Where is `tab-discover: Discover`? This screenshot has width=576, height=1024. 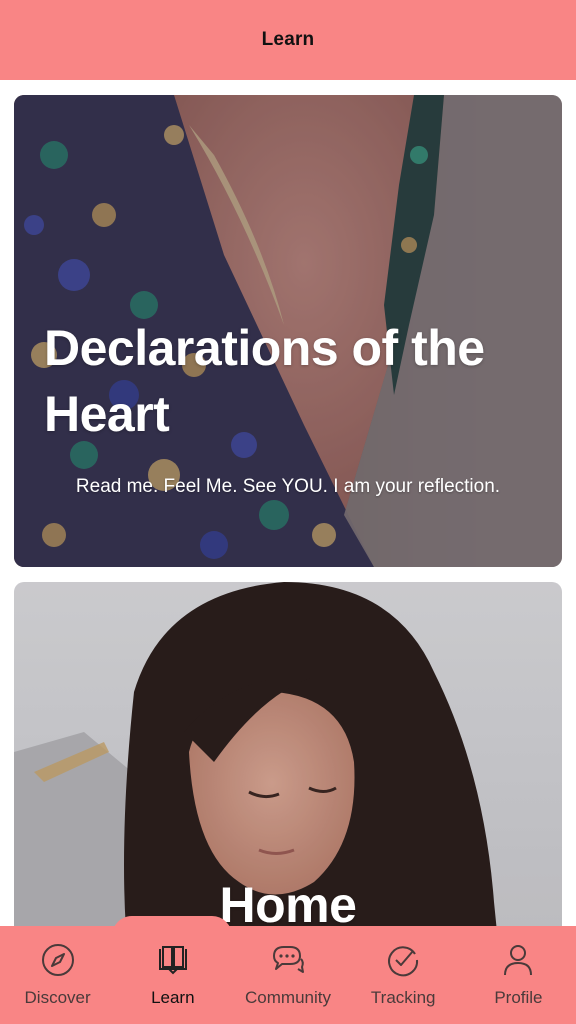 tab-discover: Discover is located at coordinates (57, 975).